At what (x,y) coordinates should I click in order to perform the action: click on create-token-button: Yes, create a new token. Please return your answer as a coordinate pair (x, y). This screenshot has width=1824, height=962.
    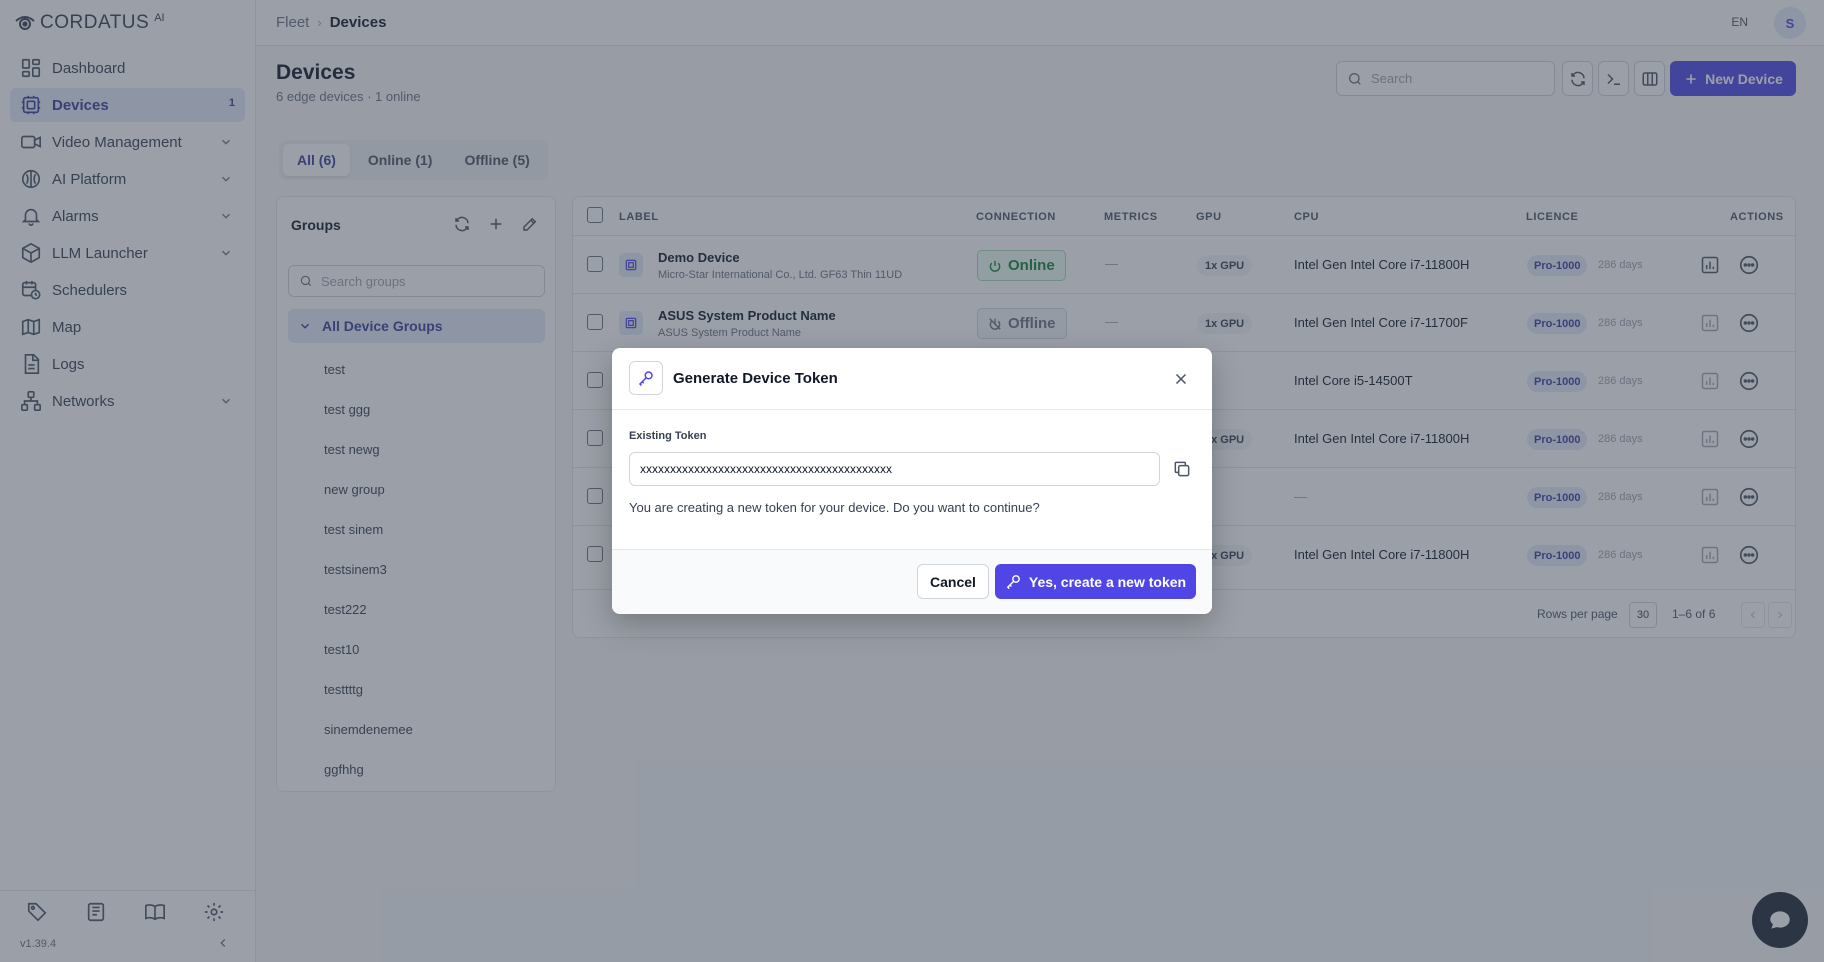
    Looking at the image, I should click on (1095, 581).